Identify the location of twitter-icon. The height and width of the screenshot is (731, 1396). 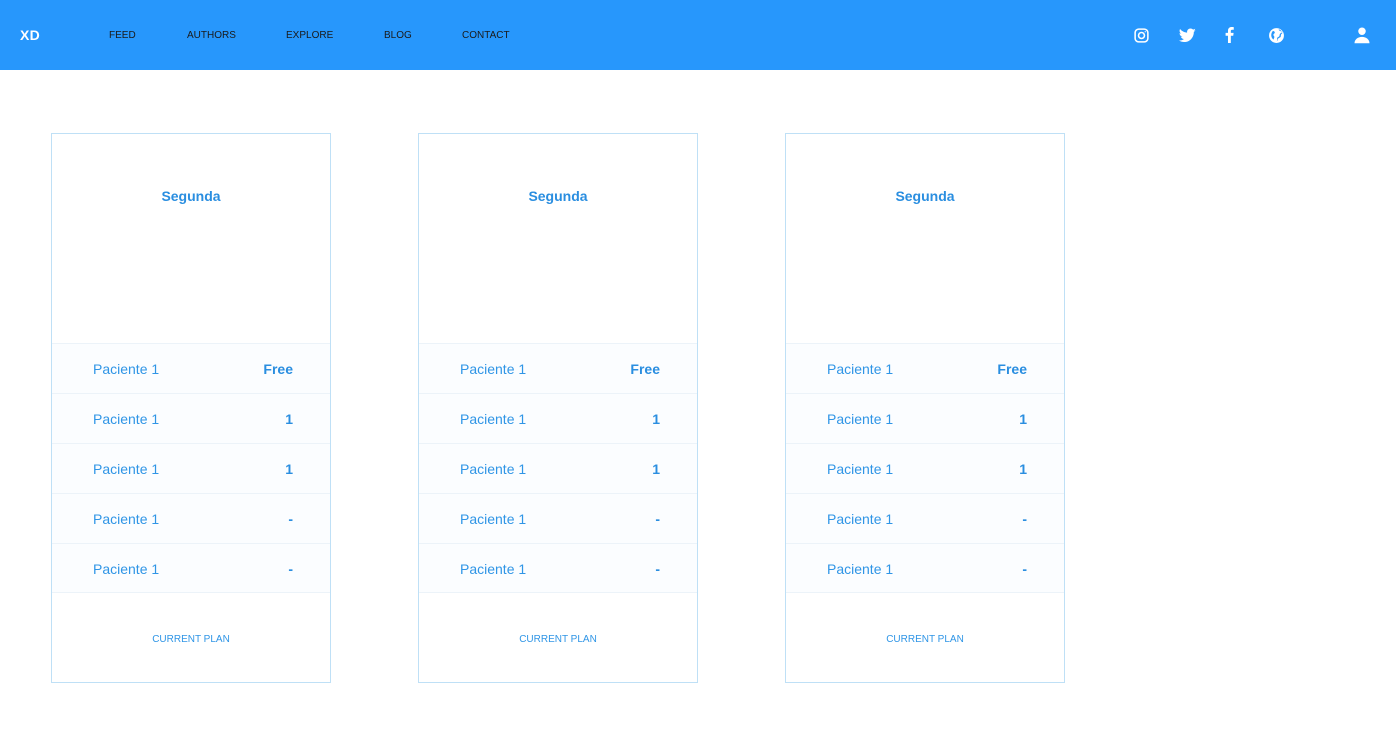
(1187, 35).